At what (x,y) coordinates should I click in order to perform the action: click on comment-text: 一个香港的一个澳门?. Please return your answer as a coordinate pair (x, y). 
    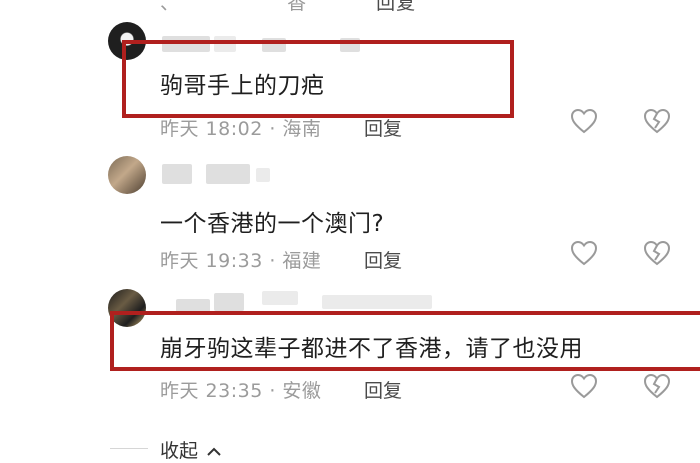
    Looking at the image, I should click on (272, 224).